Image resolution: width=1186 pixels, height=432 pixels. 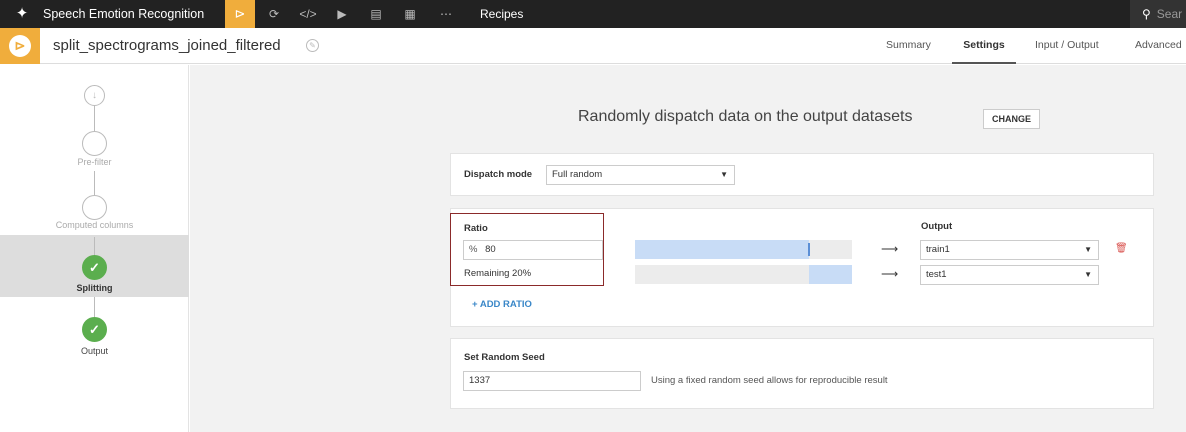 I want to click on output-value: train1, so click(x=938, y=249).